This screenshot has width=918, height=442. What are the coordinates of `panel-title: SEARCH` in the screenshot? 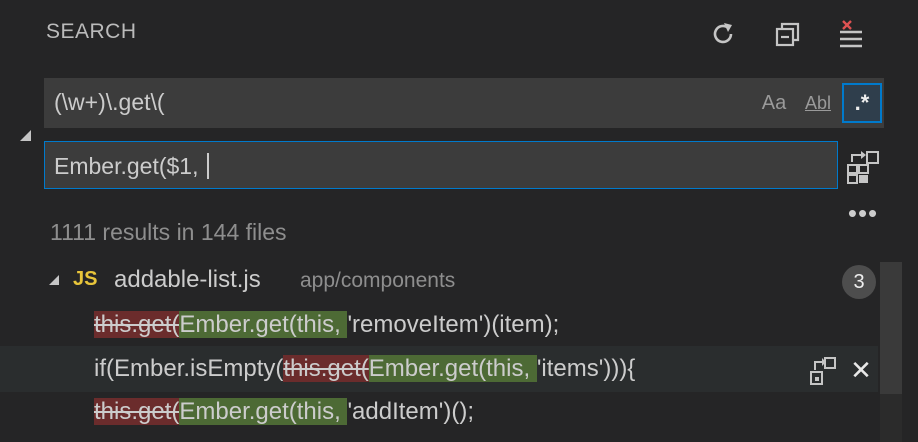 It's located at (91, 31).